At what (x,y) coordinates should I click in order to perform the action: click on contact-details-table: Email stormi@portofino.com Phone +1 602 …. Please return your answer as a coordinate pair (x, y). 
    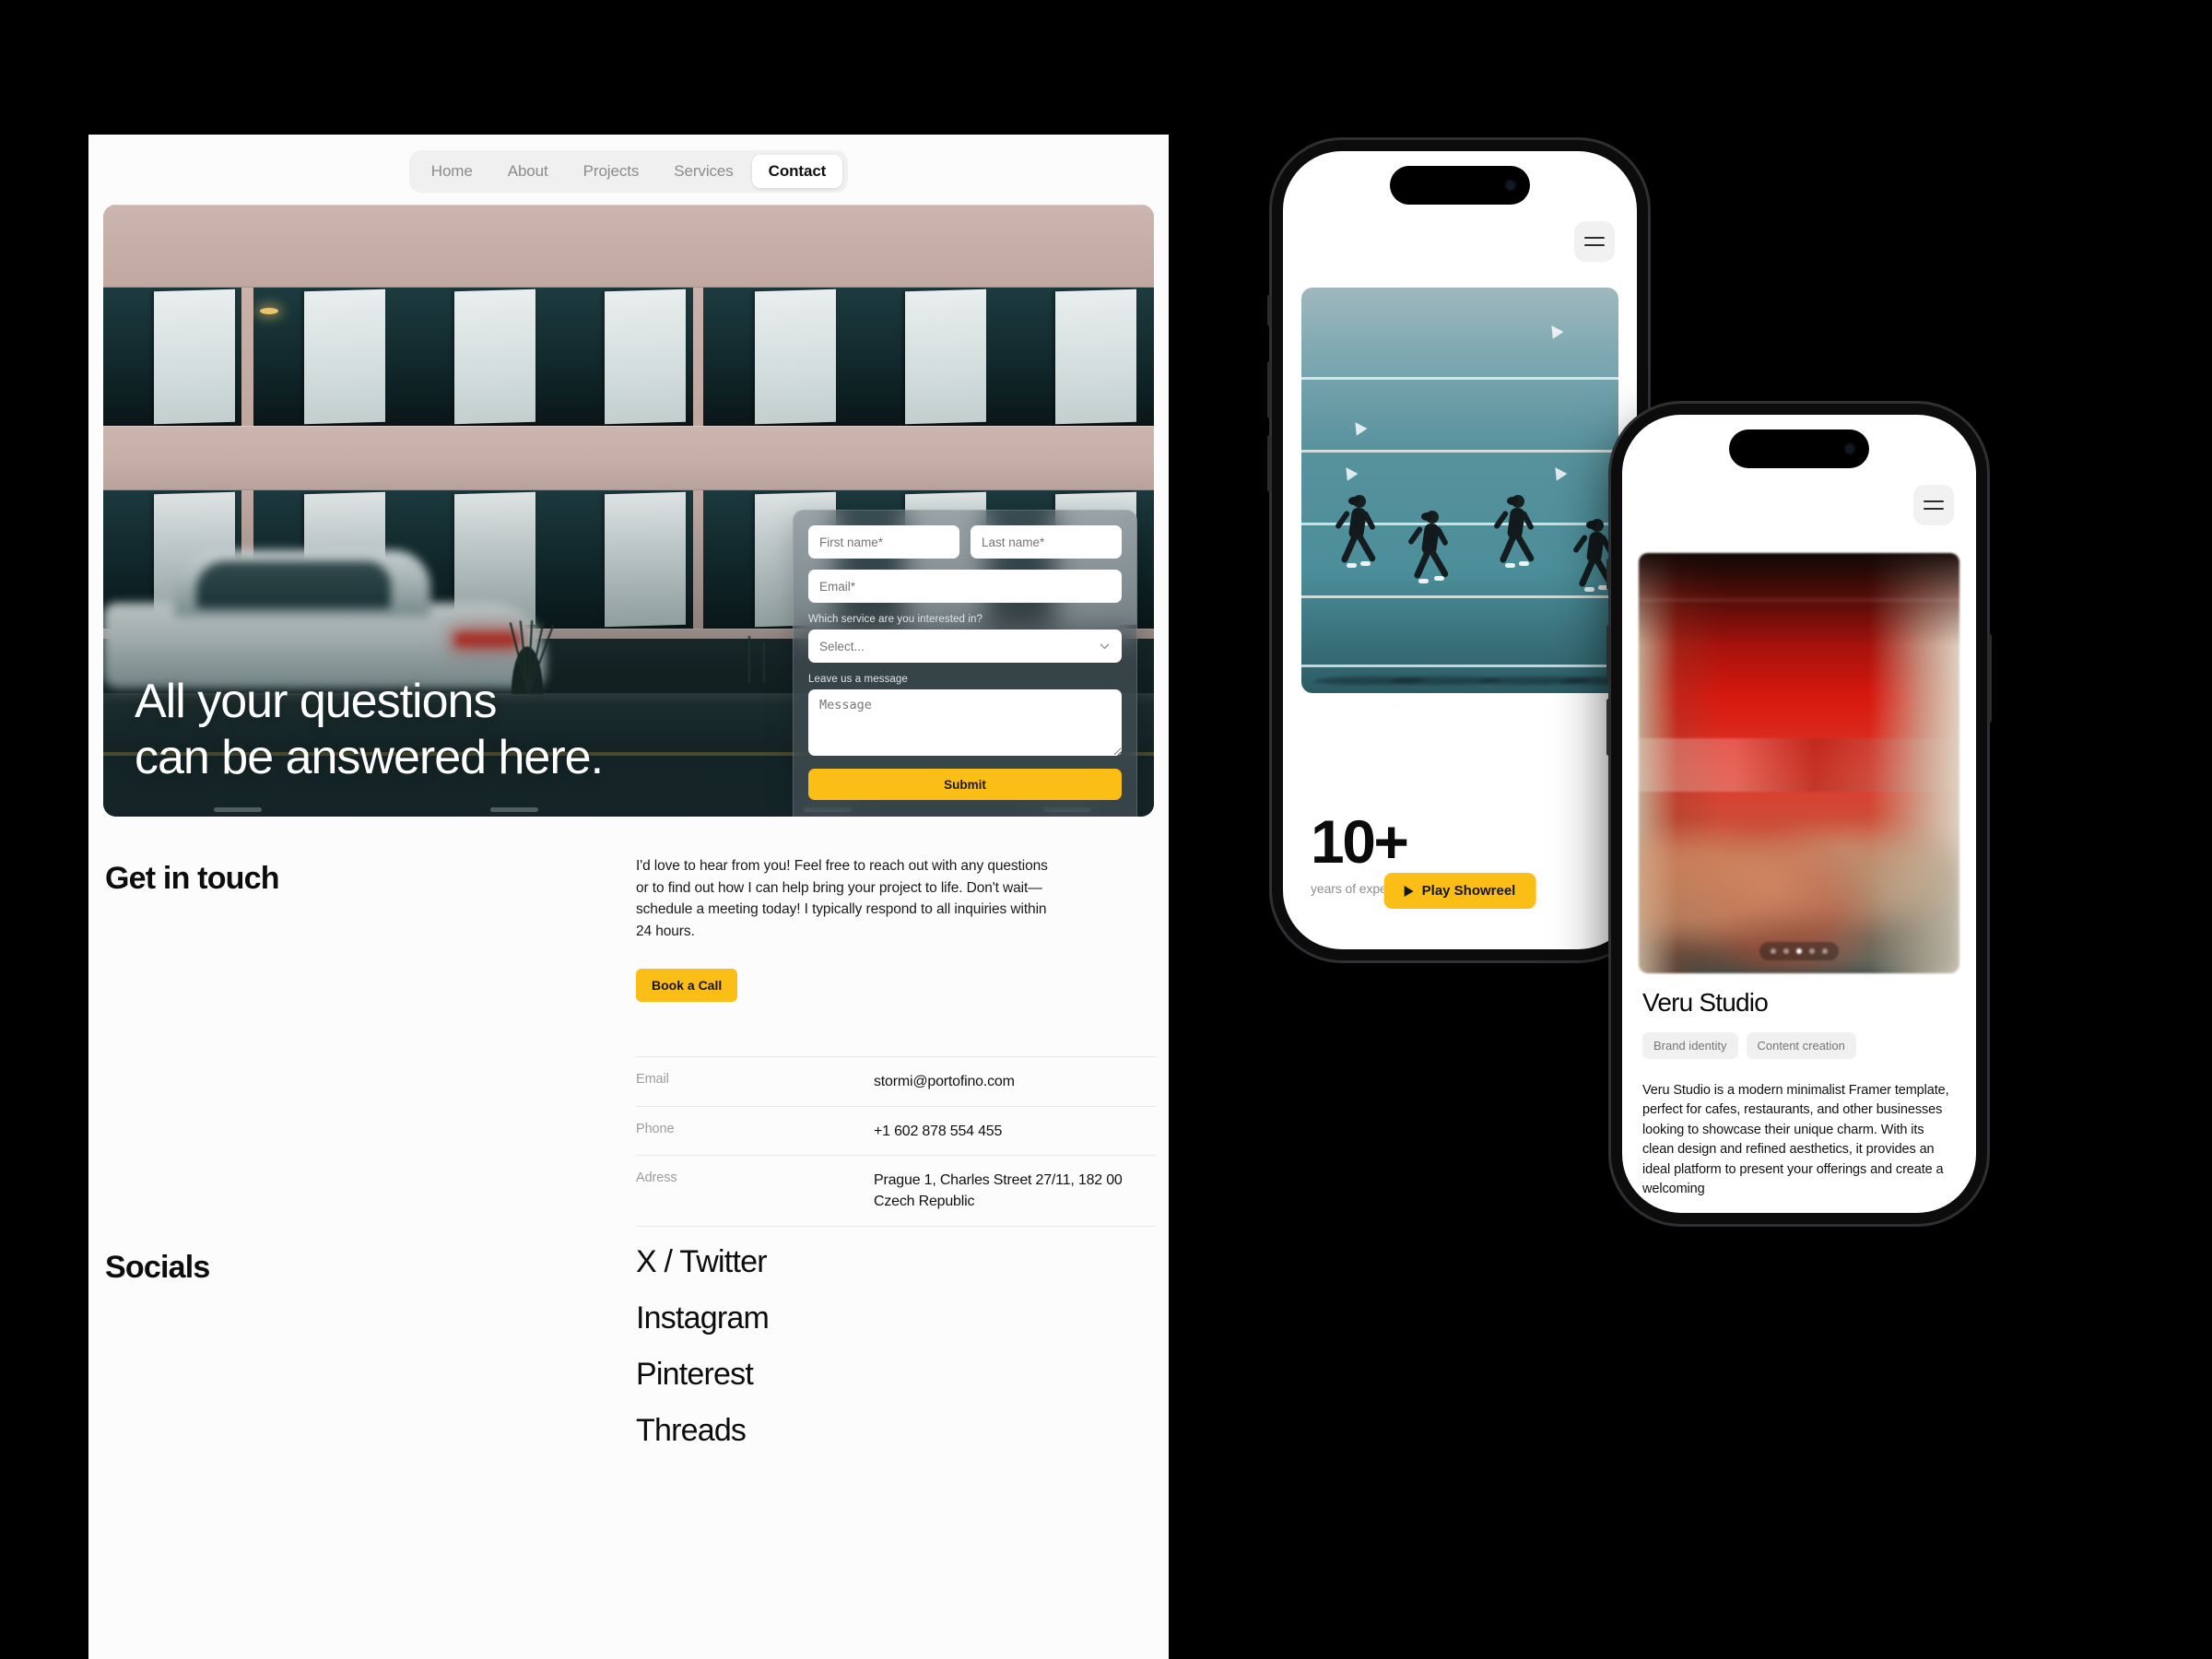
    Looking at the image, I should click on (896, 1141).